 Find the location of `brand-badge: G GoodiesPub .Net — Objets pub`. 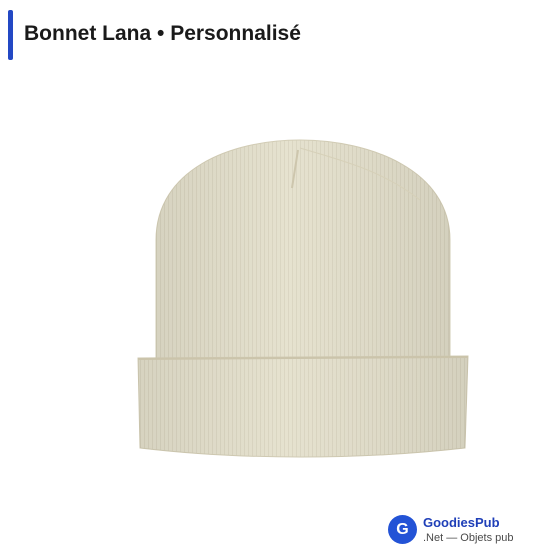

brand-badge: G GoodiesPub .Net — Objets pub is located at coordinates (473, 531).